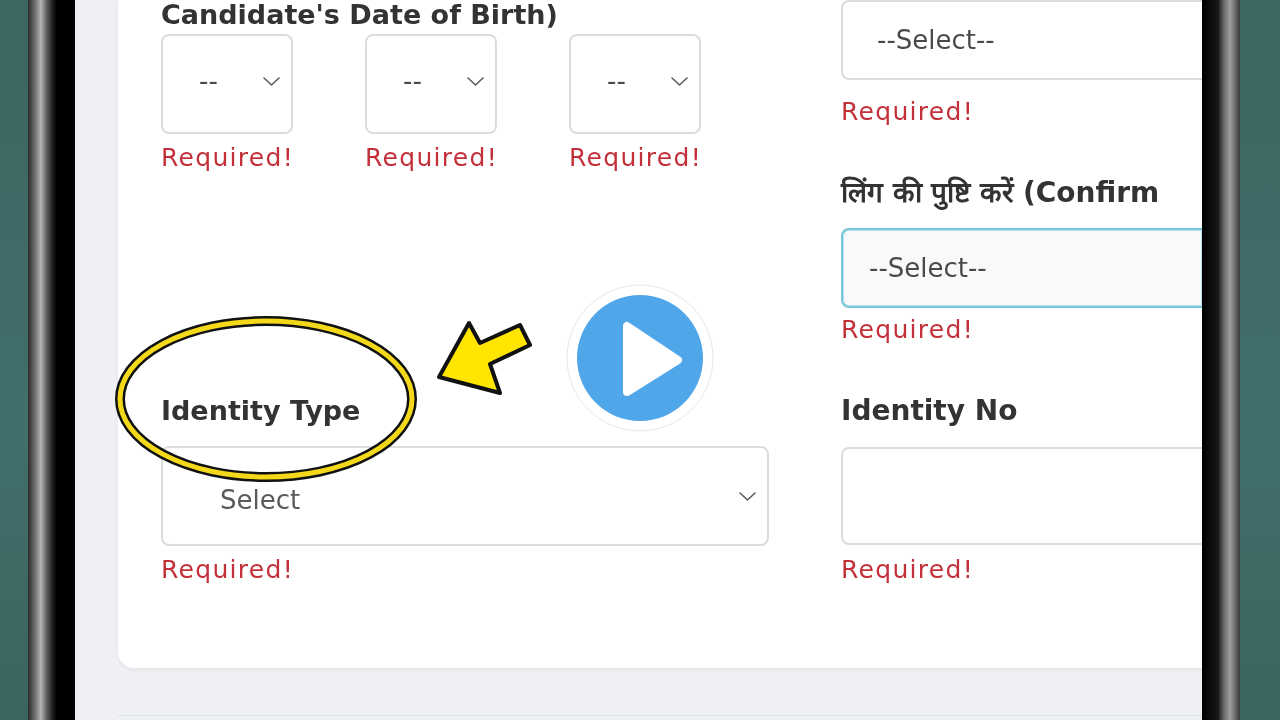 The width and height of the screenshot is (1280, 720). Describe the element at coordinates (485, 358) in the screenshot. I see `arrow-icon` at that location.